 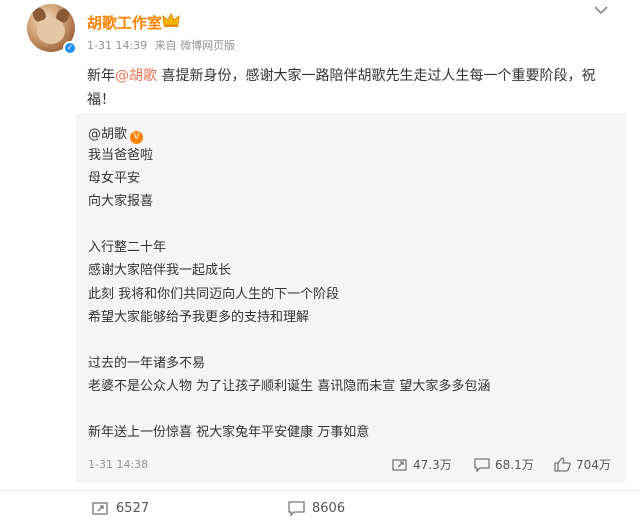 What do you see at coordinates (601, 10) in the screenshot?
I see `chevron-down-icon` at bounding box center [601, 10].